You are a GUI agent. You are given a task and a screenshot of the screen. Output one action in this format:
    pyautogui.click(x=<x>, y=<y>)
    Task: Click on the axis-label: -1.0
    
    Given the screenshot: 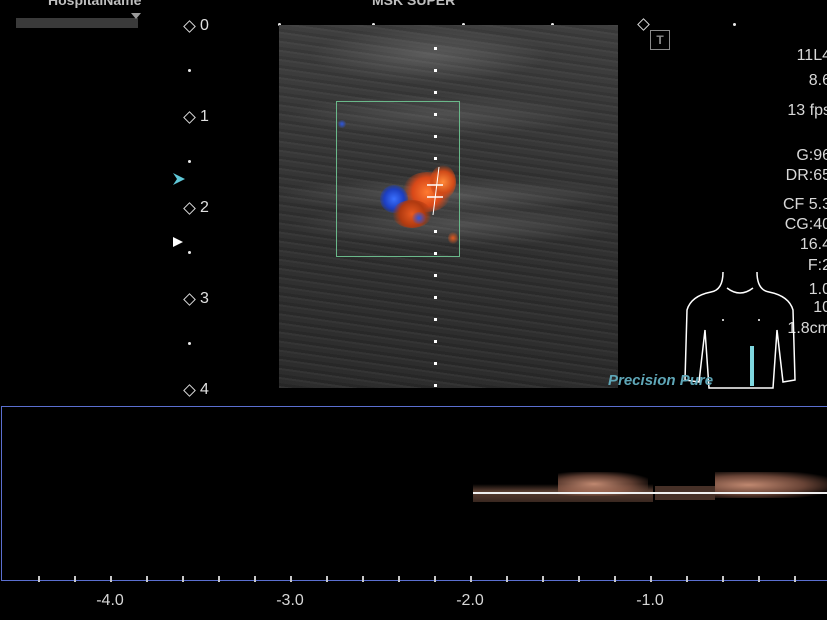 What is the action you would take?
    pyautogui.click(x=650, y=600)
    